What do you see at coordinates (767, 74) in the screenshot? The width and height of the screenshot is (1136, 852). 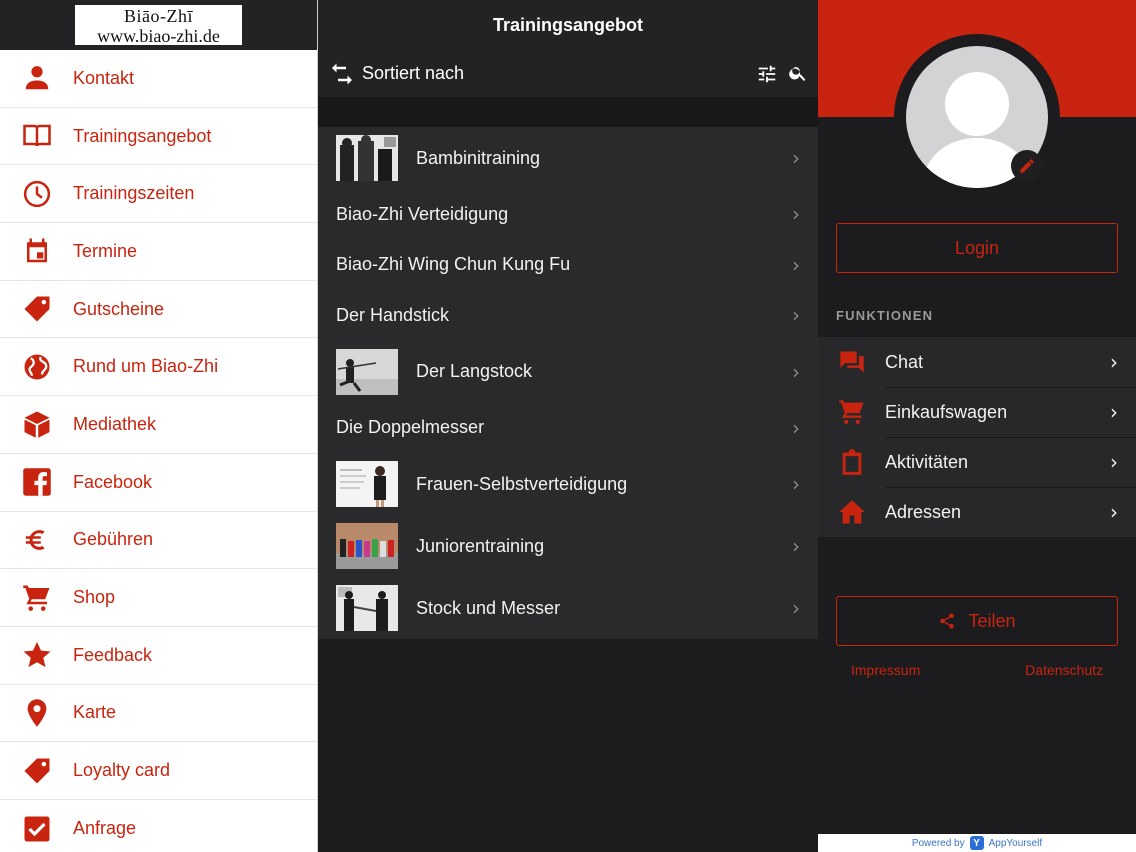 I see `filter-sliders-icon` at bounding box center [767, 74].